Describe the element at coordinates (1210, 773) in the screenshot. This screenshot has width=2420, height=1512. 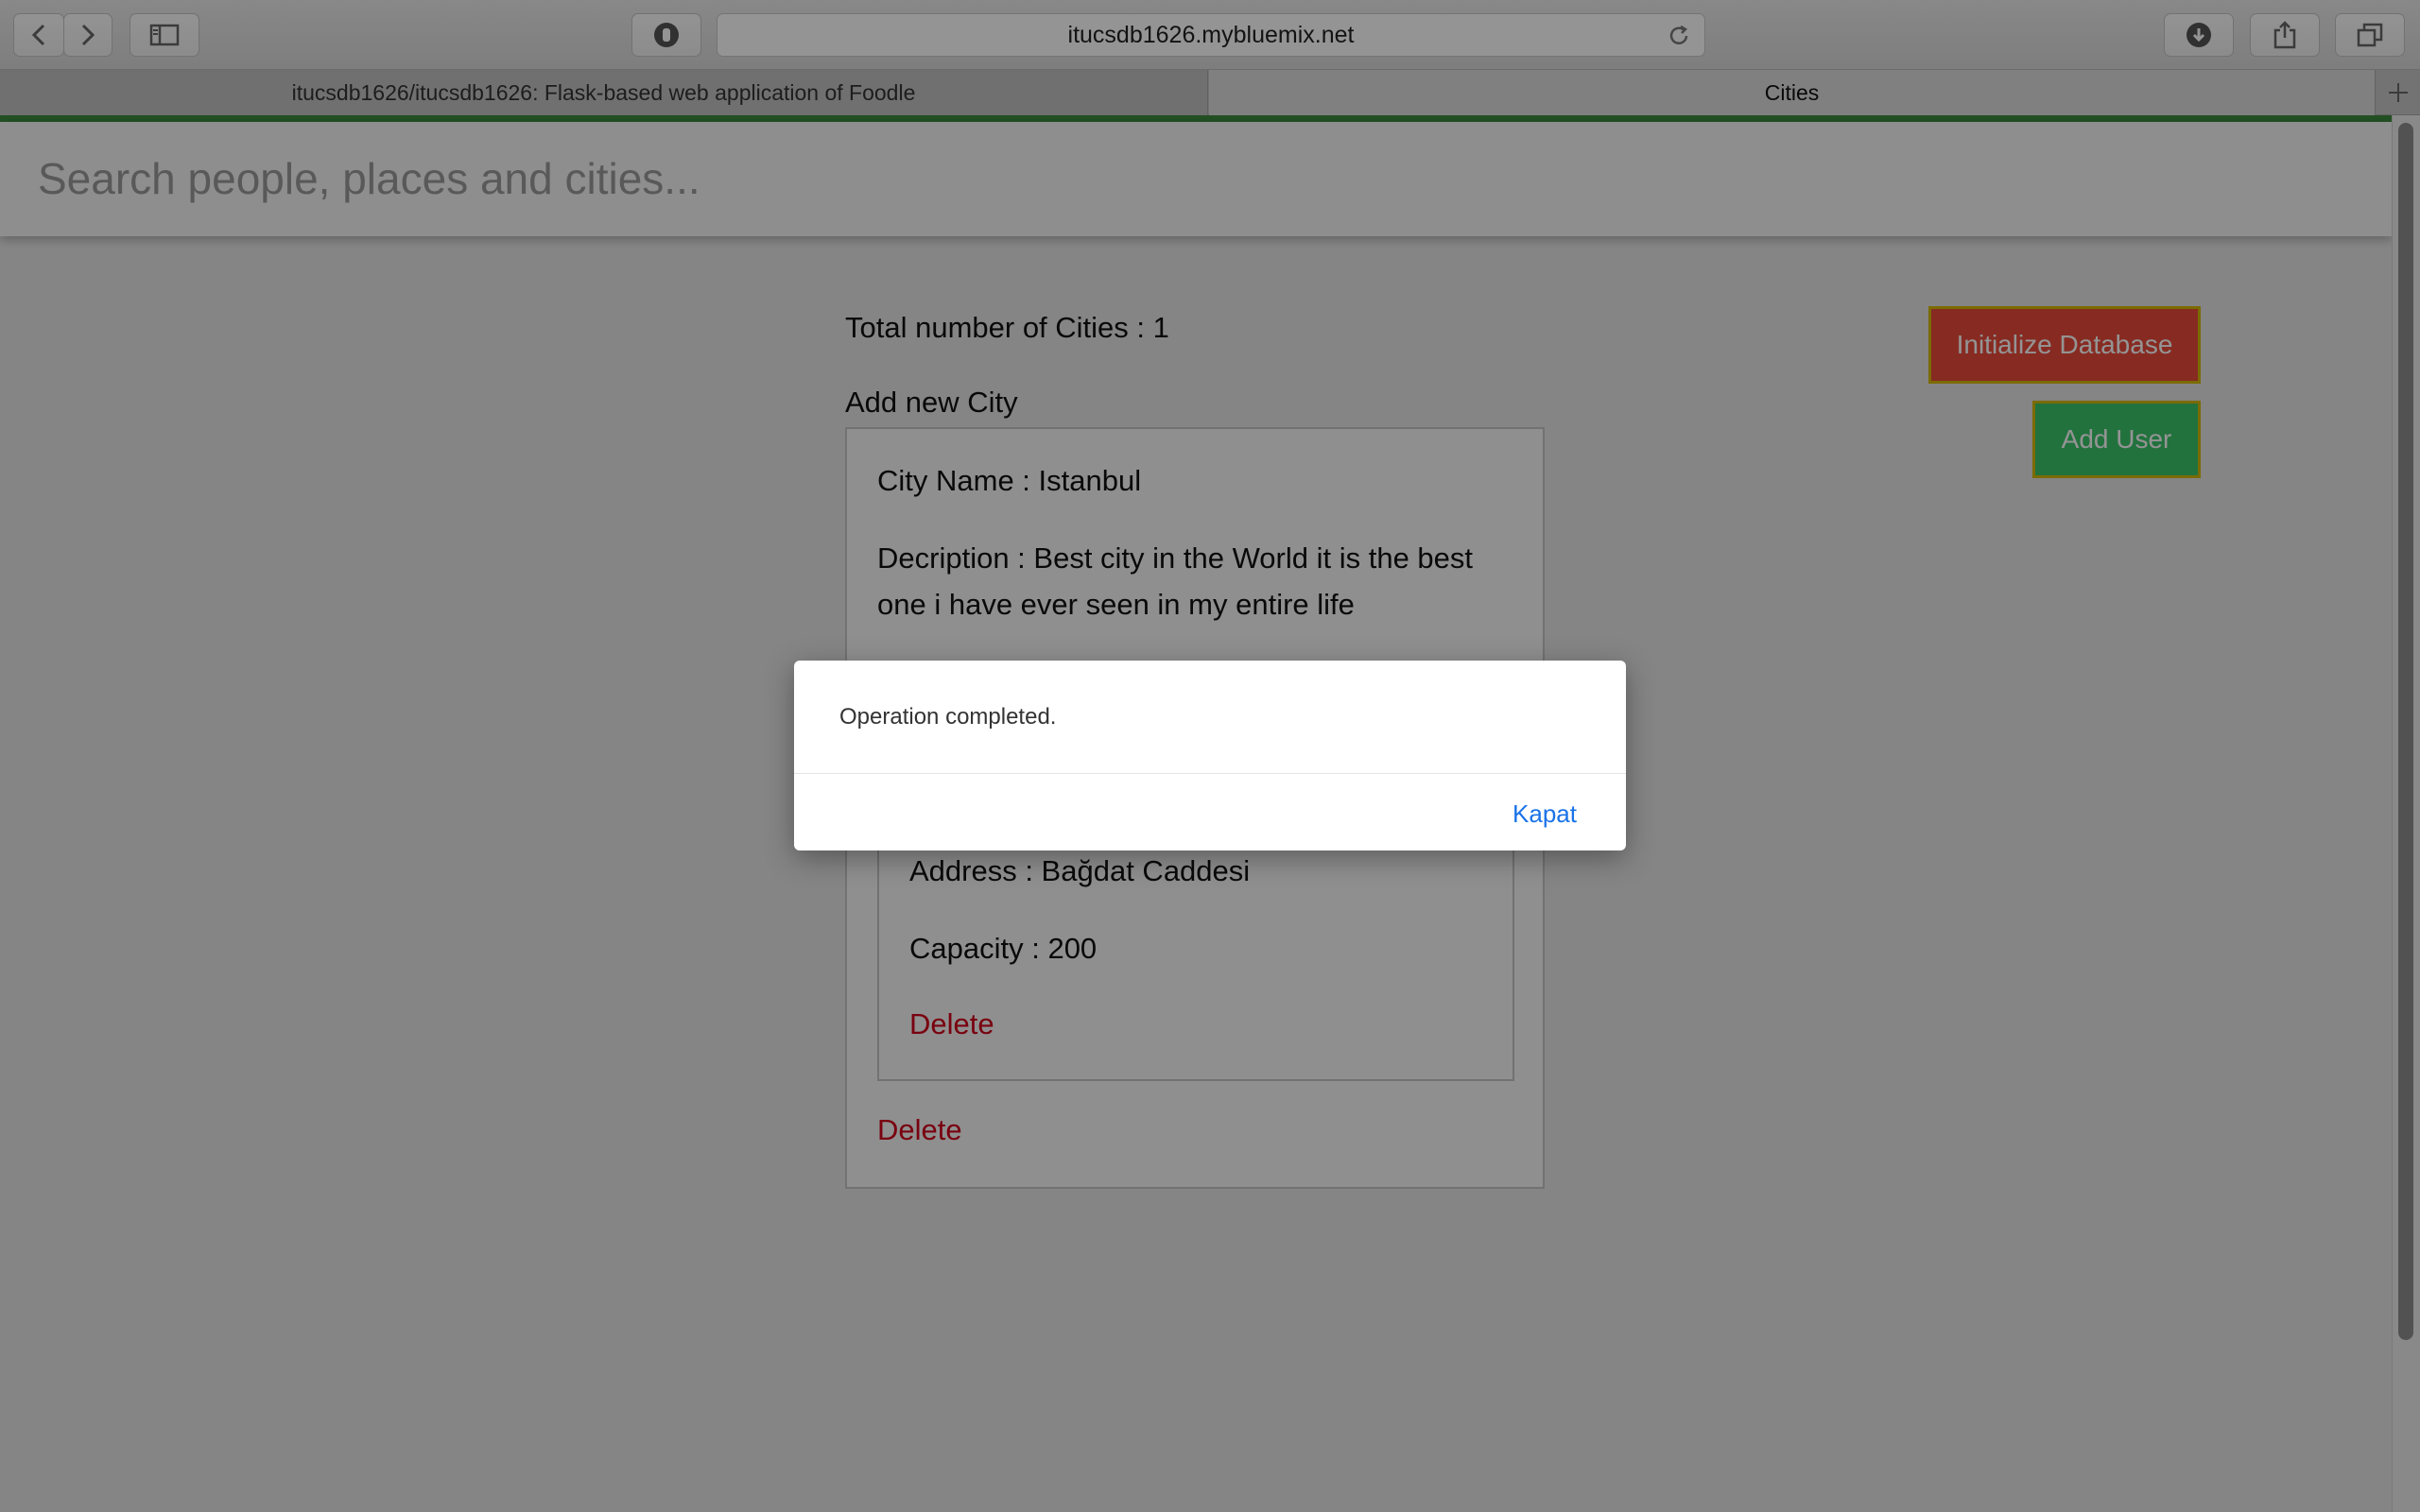
I see `dialog-divider` at that location.